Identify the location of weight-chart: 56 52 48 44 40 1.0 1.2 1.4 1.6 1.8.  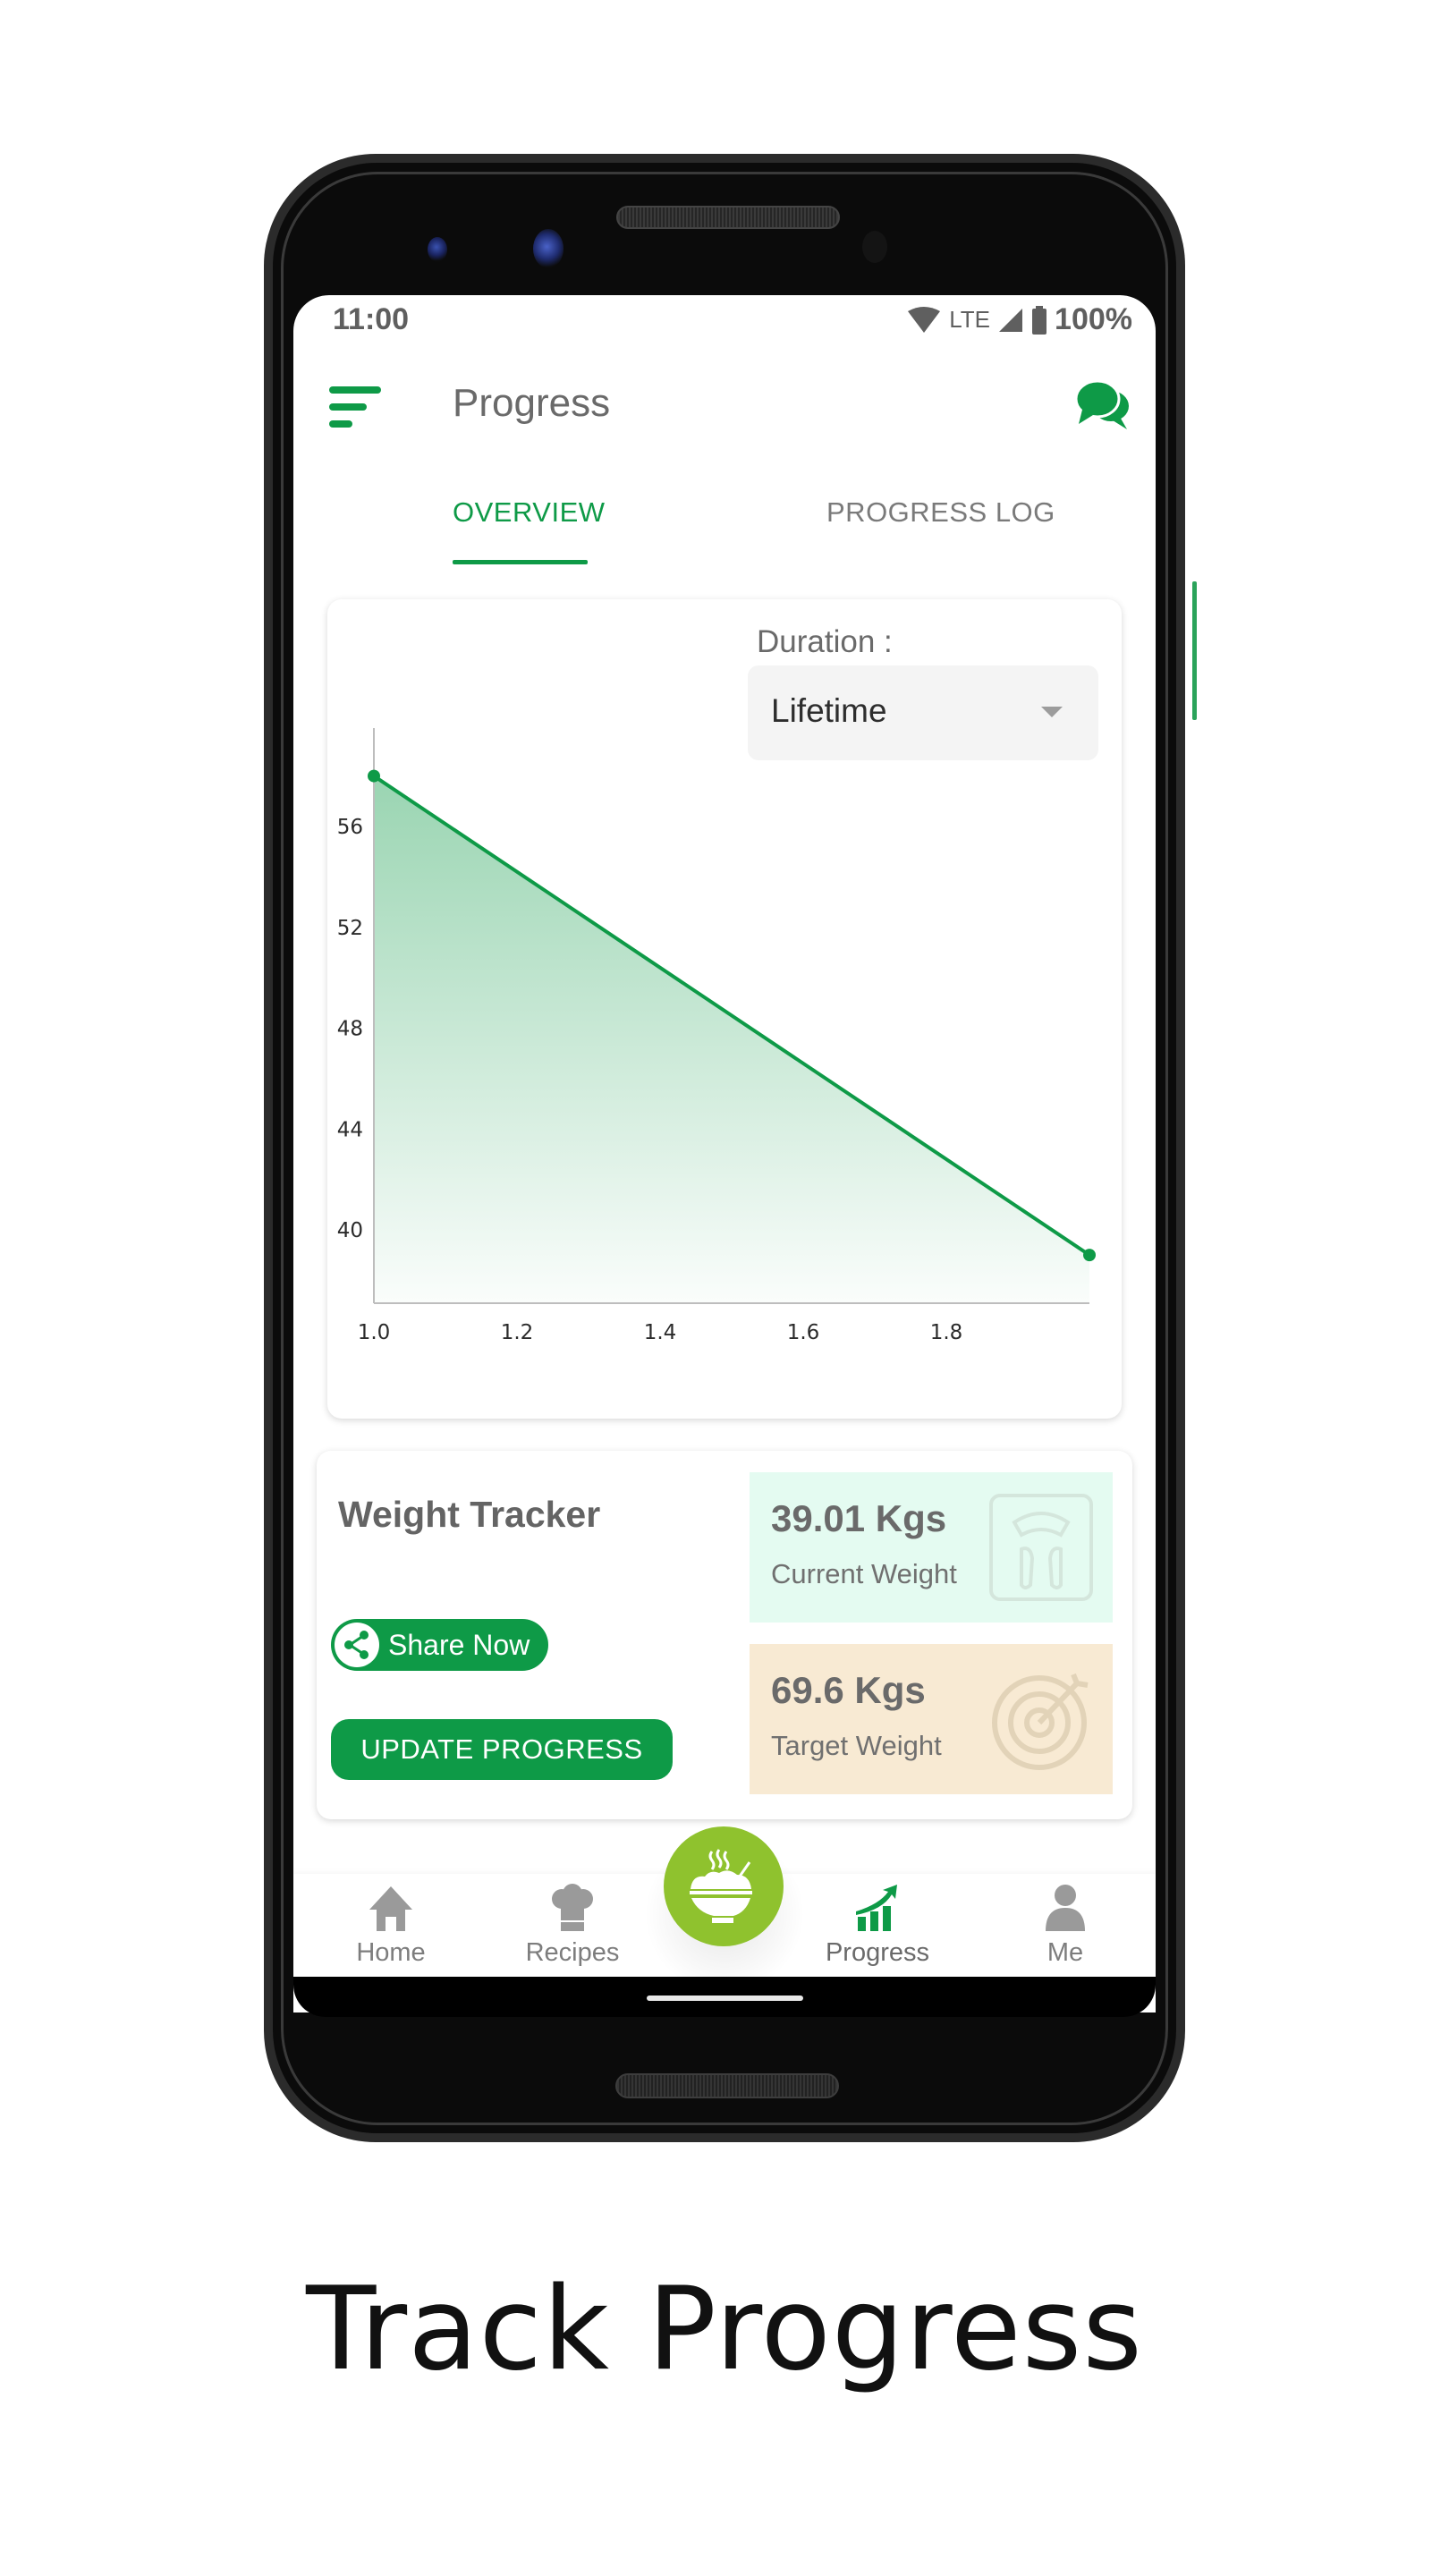
(716, 1036).